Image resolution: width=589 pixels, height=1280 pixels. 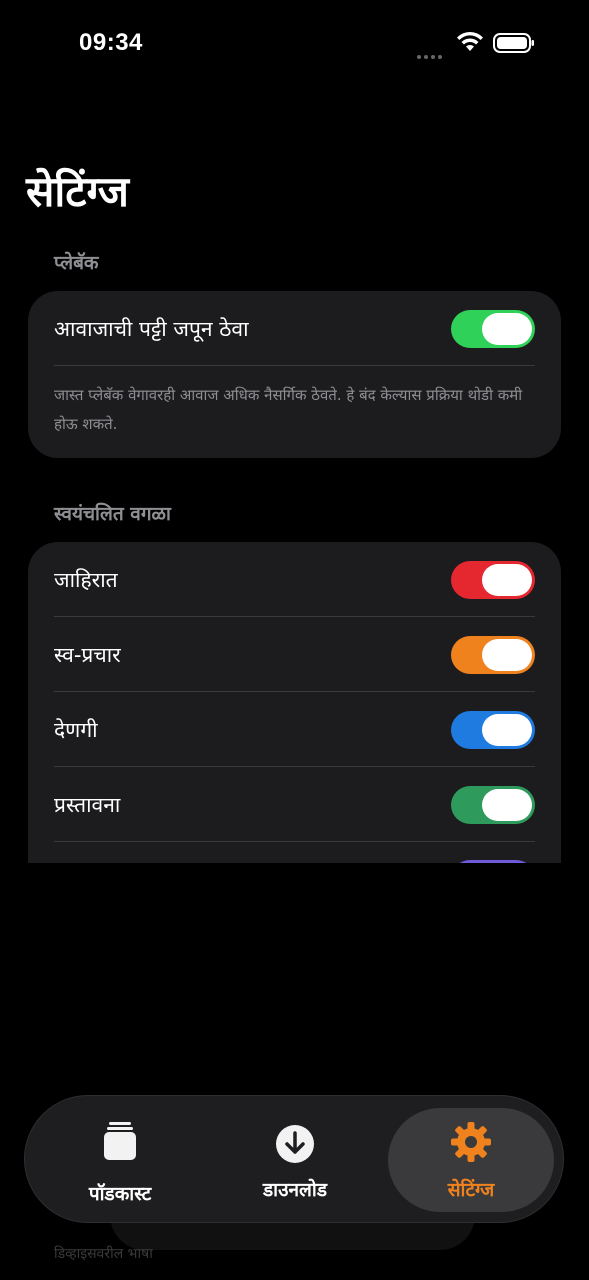 I want to click on status-time: 09:34, so click(x=111, y=42).